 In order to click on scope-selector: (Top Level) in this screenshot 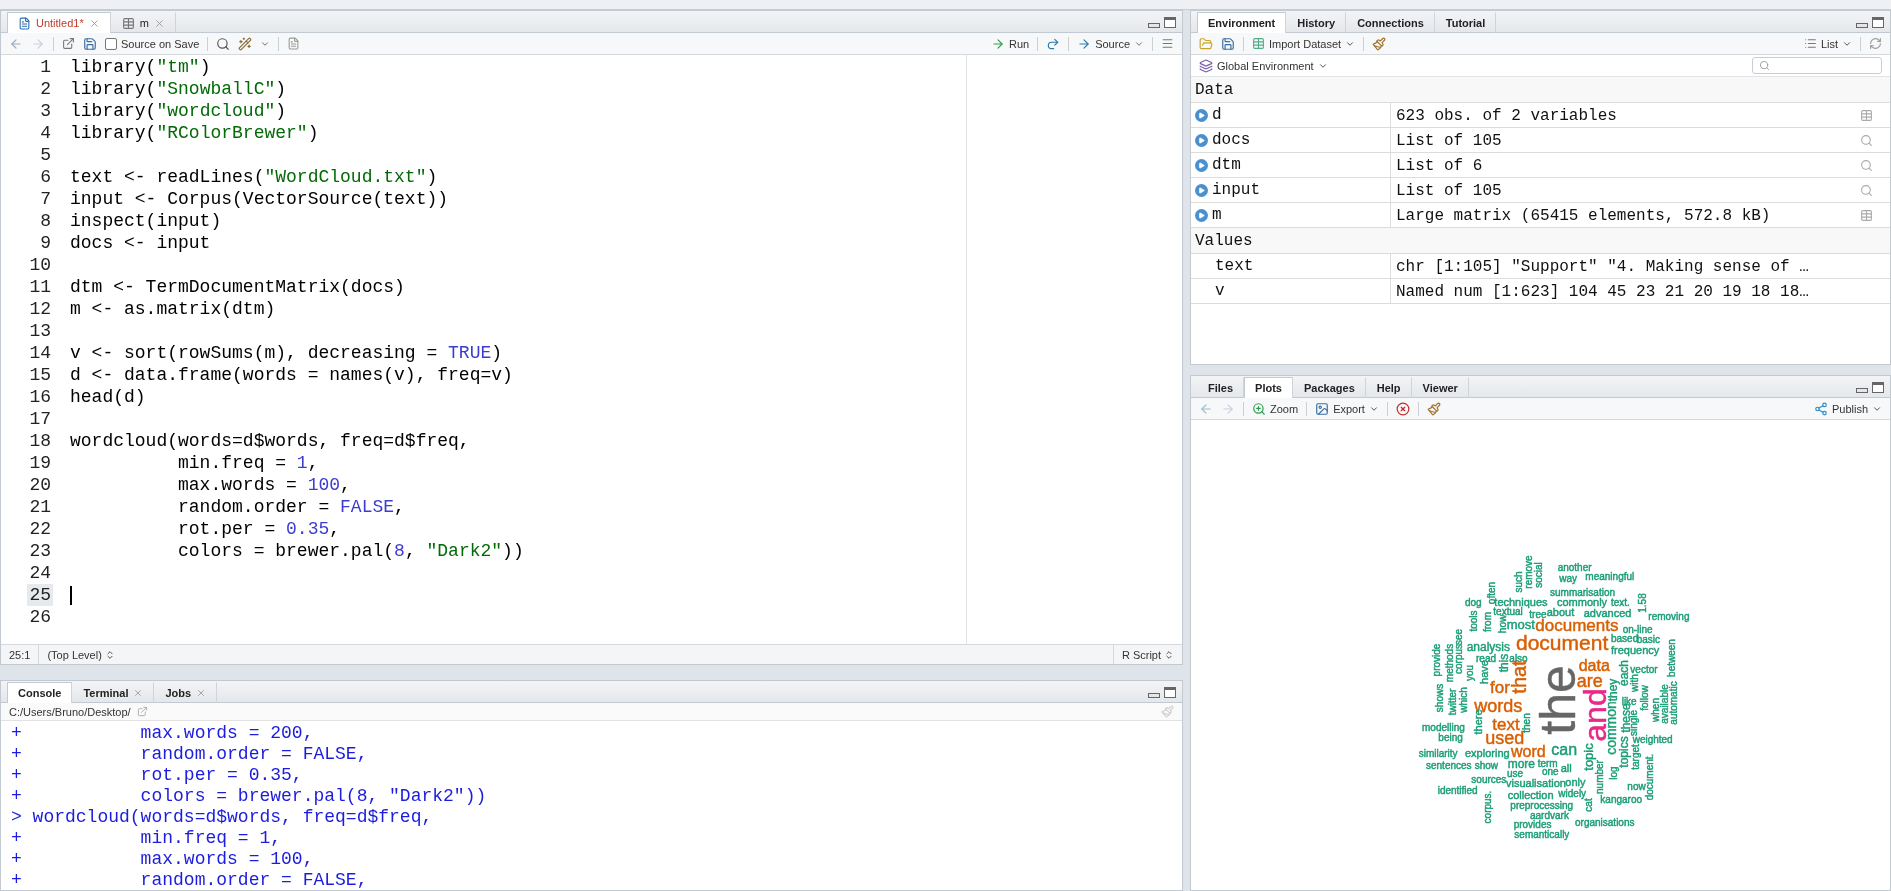, I will do `click(81, 654)`.